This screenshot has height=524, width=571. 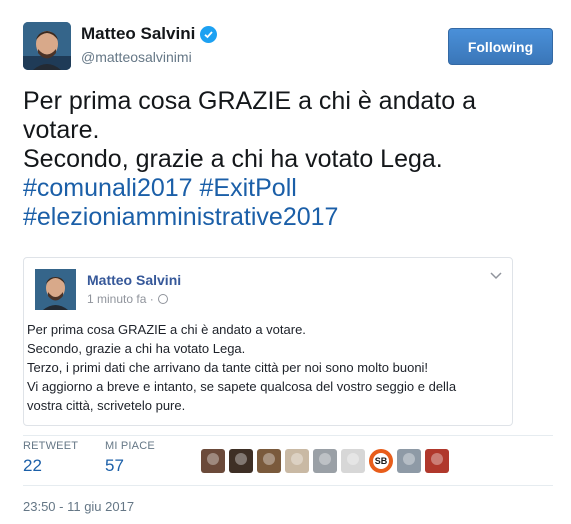 I want to click on retweet-label: RETWEET, so click(x=51, y=446).